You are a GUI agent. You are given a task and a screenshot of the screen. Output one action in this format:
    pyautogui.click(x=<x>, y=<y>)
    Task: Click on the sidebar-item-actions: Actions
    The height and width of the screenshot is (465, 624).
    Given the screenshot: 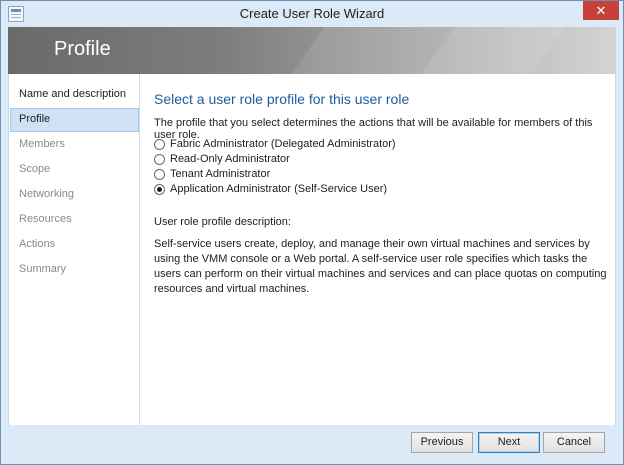 What is the action you would take?
    pyautogui.click(x=74, y=245)
    